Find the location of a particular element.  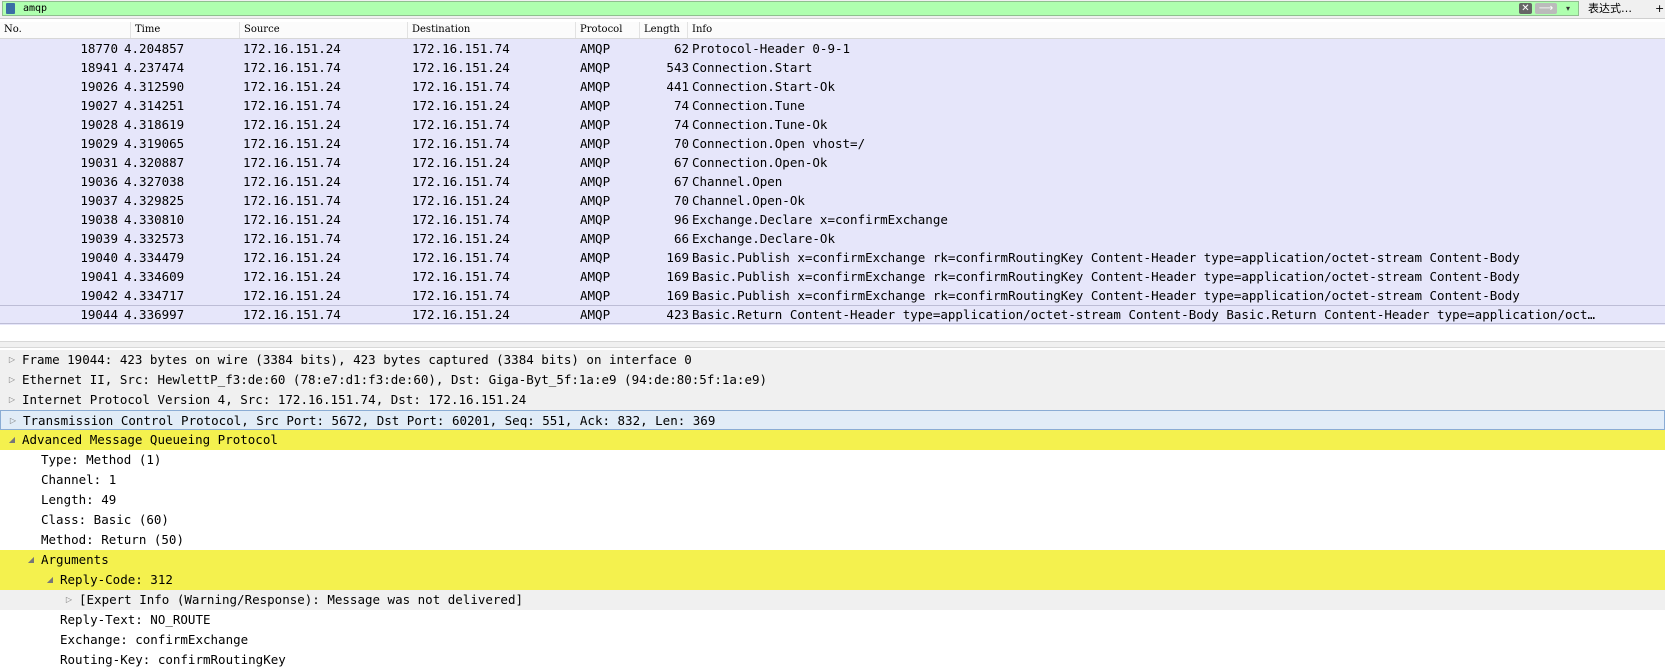

packet-length: 441 is located at coordinates (677, 86).